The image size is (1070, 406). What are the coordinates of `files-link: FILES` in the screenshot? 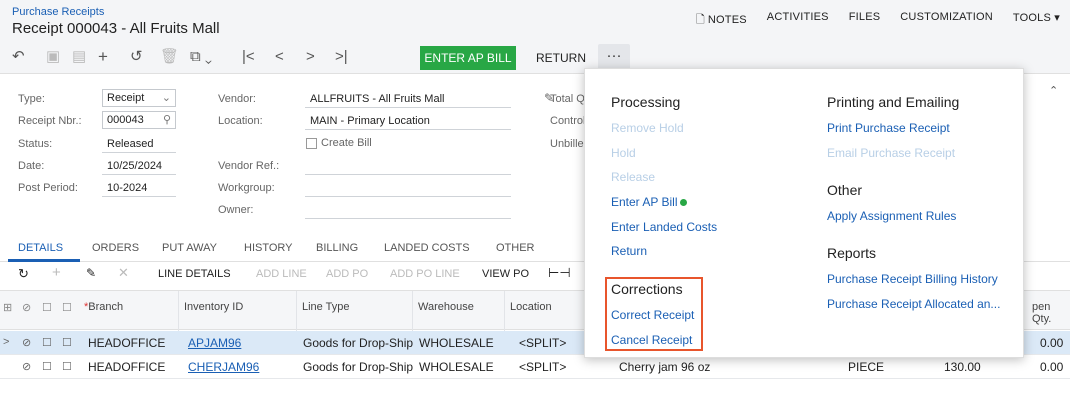 It's located at (865, 20).